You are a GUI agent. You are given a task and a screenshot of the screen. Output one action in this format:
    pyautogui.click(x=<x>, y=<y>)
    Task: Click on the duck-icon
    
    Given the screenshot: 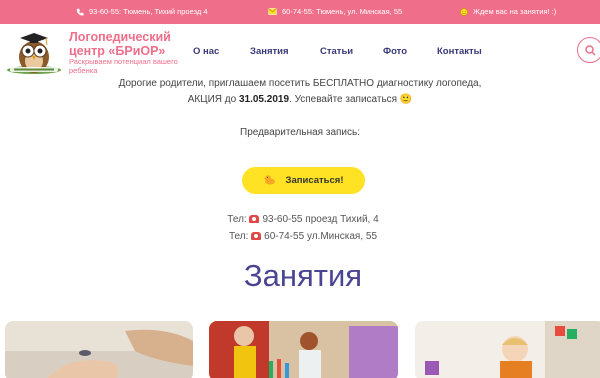 What is the action you would take?
    pyautogui.click(x=269, y=181)
    